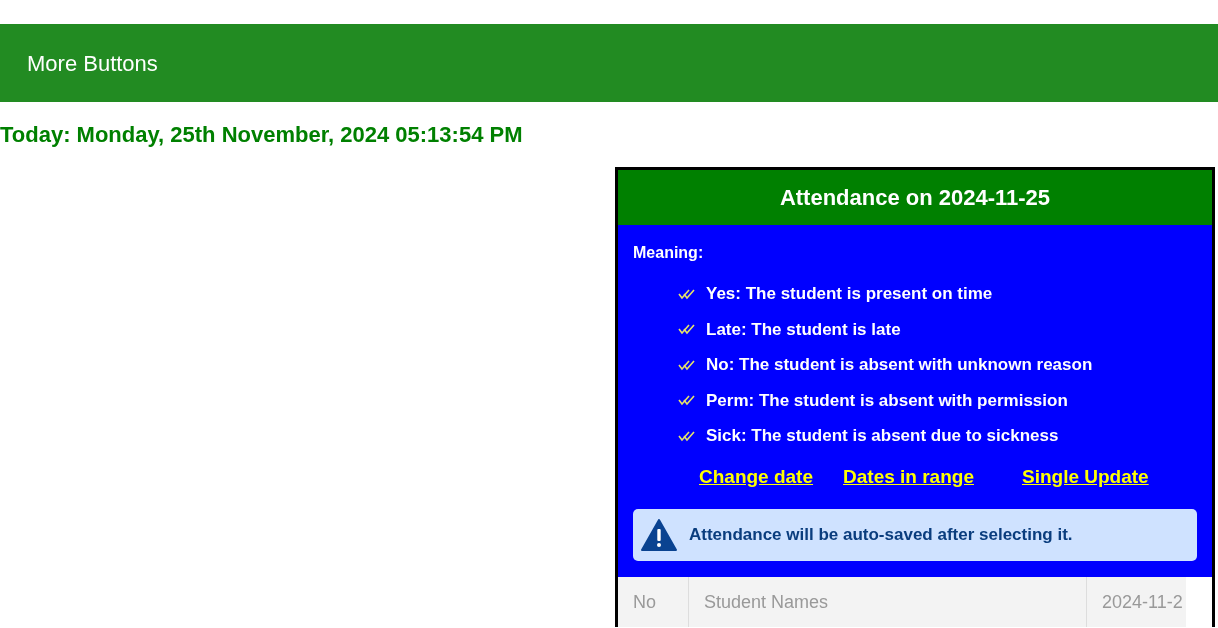 This screenshot has width=1218, height=628. What do you see at coordinates (915, 197) in the screenshot?
I see `panel-title: Attendance on 2024-11-25` at bounding box center [915, 197].